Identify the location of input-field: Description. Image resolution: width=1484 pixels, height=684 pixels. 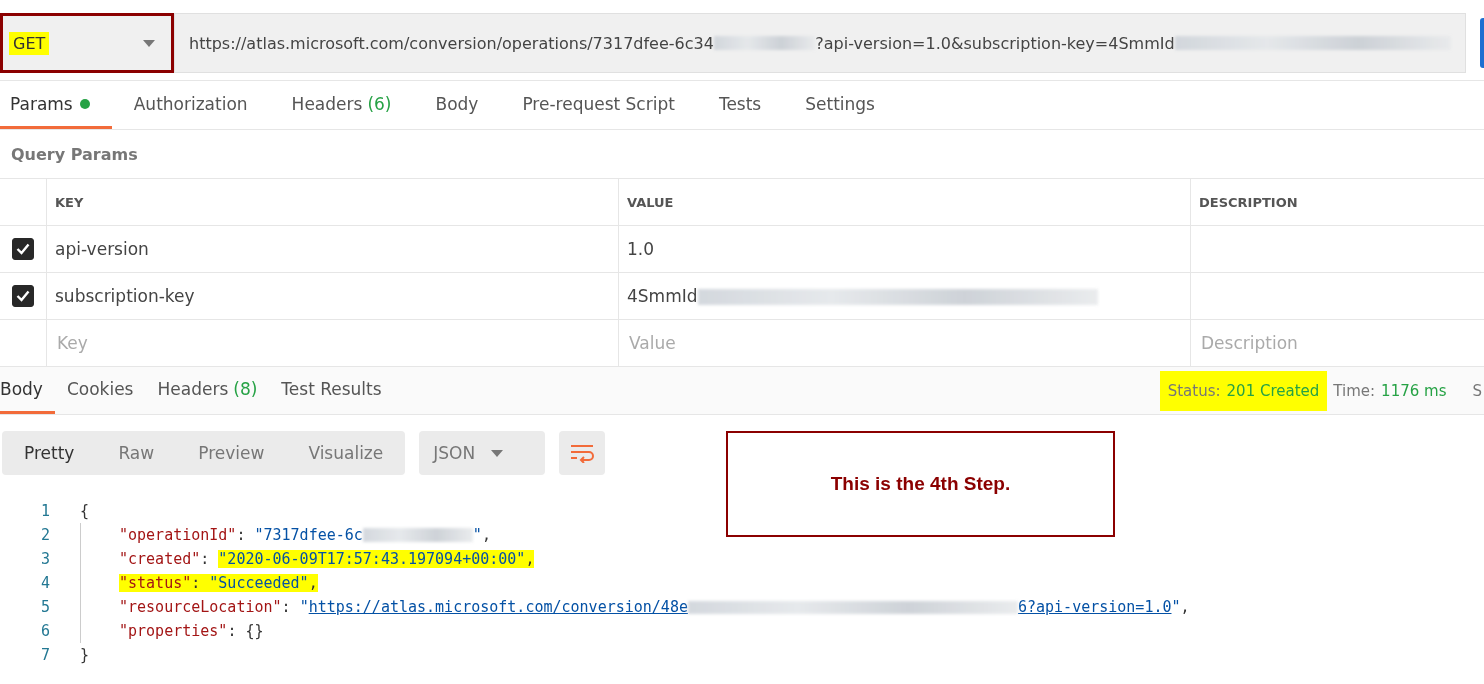
(1341, 343).